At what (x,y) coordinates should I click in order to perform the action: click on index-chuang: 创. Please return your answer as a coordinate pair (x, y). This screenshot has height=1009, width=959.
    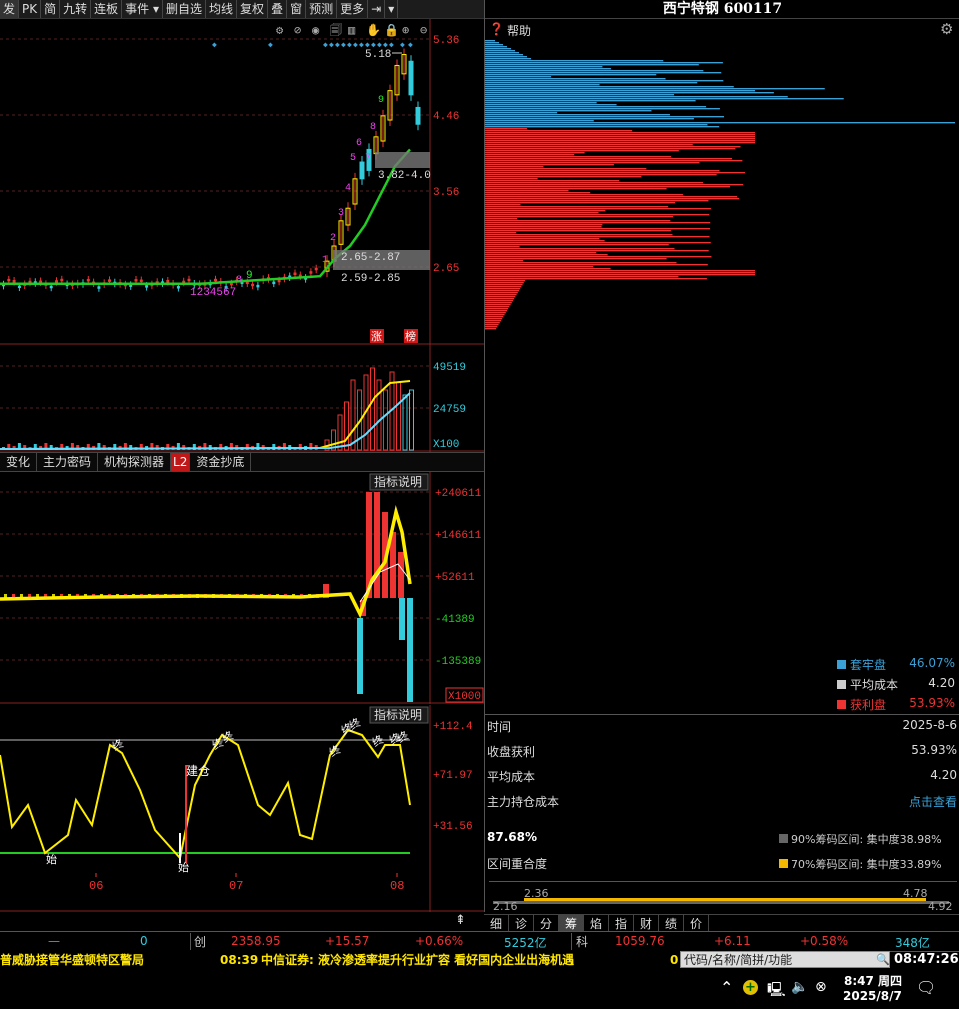
    Looking at the image, I should click on (198, 941).